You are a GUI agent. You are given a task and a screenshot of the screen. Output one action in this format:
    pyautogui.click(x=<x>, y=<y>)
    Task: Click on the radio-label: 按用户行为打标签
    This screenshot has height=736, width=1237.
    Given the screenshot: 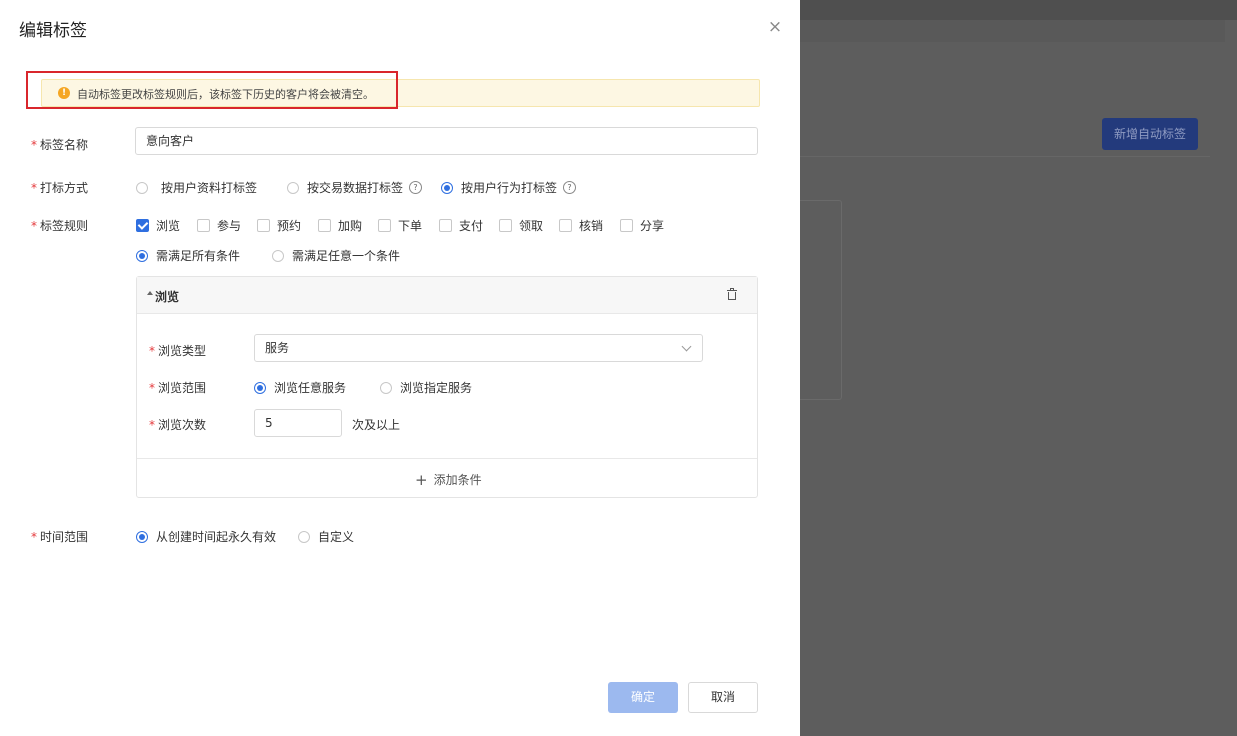 What is the action you would take?
    pyautogui.click(x=509, y=188)
    